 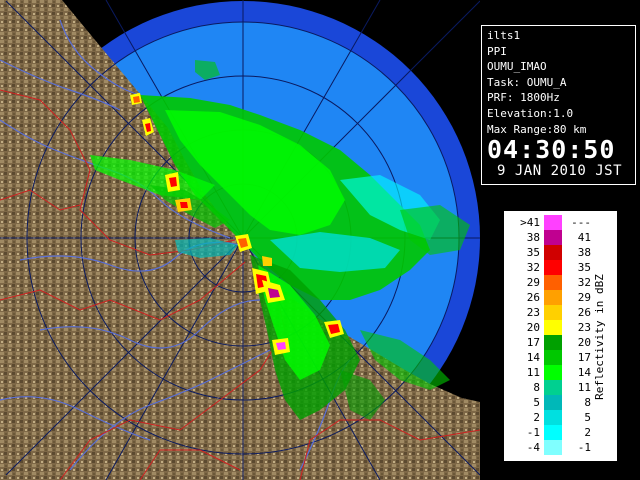 What do you see at coordinates (584, 342) in the screenshot?
I see `legend-upper-value: 20` at bounding box center [584, 342].